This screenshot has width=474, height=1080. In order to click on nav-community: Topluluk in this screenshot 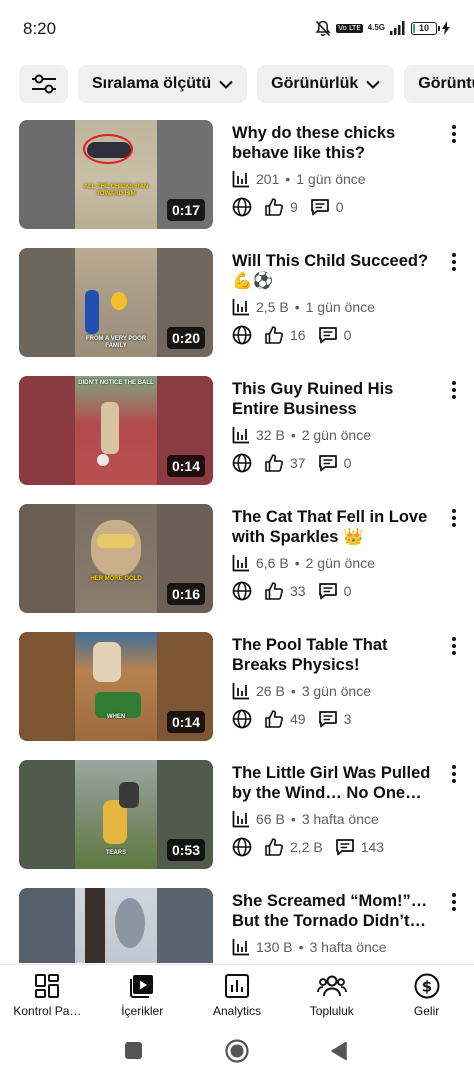, I will do `click(331, 994)`.